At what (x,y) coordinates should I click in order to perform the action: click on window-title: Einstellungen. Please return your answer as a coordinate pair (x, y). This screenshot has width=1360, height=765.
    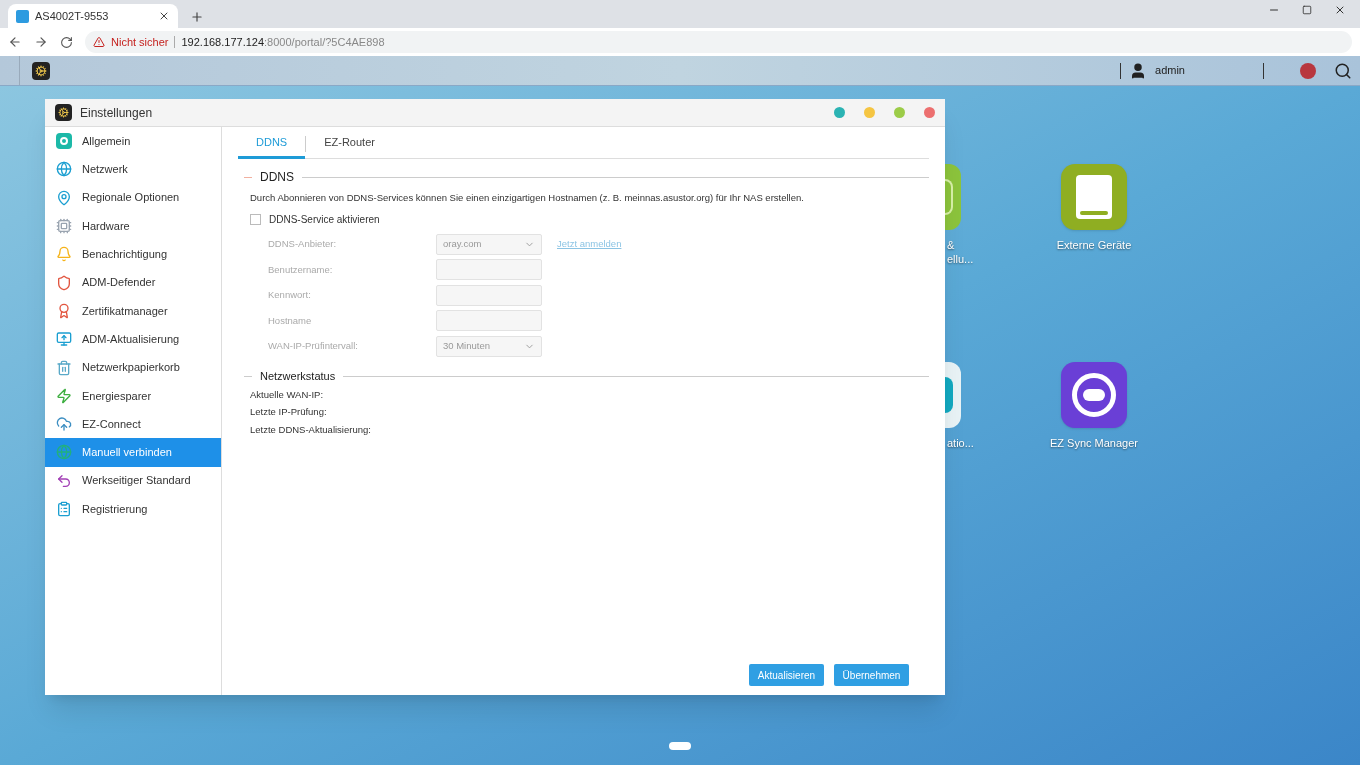
    Looking at the image, I should click on (117, 113).